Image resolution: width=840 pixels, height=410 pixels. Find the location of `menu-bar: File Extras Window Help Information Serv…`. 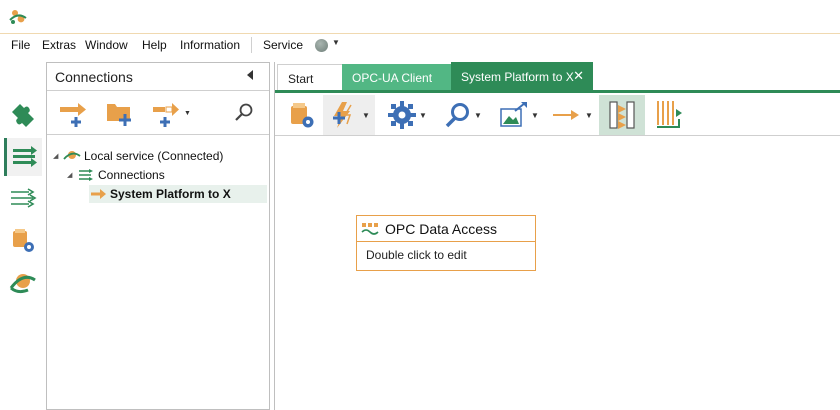

menu-bar: File Extras Window Help Information Serv… is located at coordinates (420, 45).